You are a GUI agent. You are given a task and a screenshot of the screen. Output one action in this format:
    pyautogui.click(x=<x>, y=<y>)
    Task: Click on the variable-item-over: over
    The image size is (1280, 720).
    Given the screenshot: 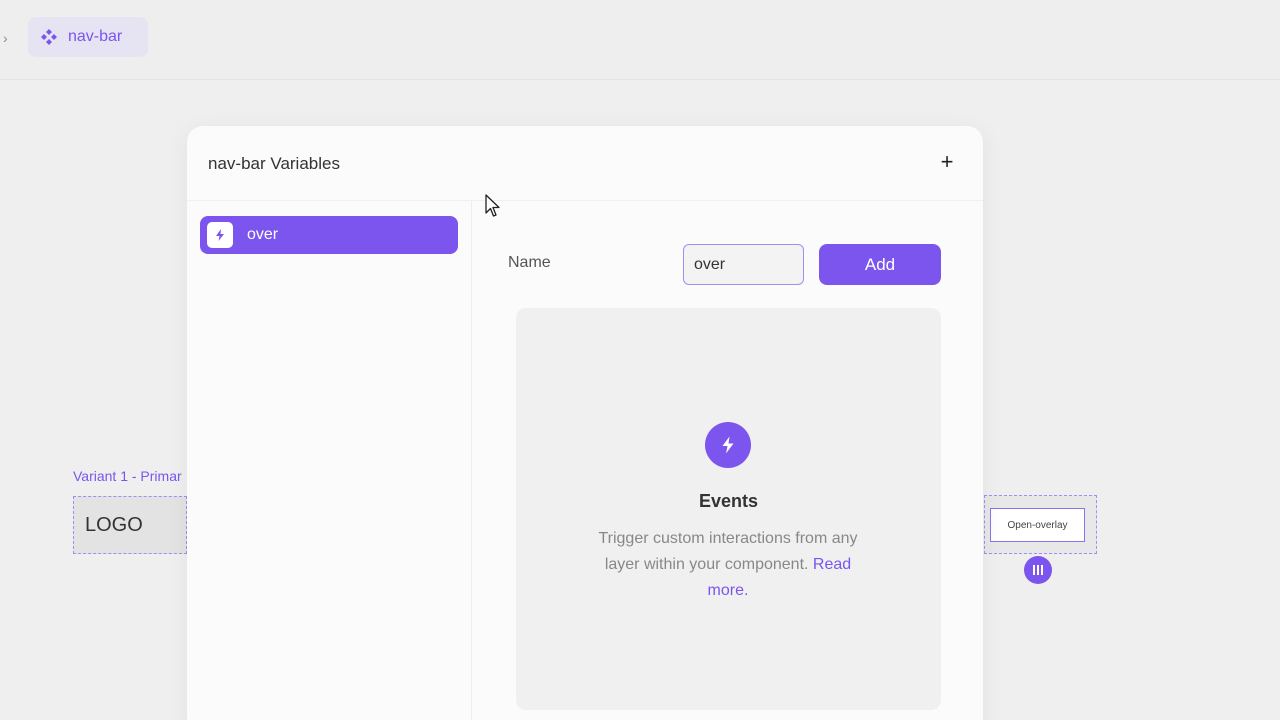 What is the action you would take?
    pyautogui.click(x=329, y=235)
    